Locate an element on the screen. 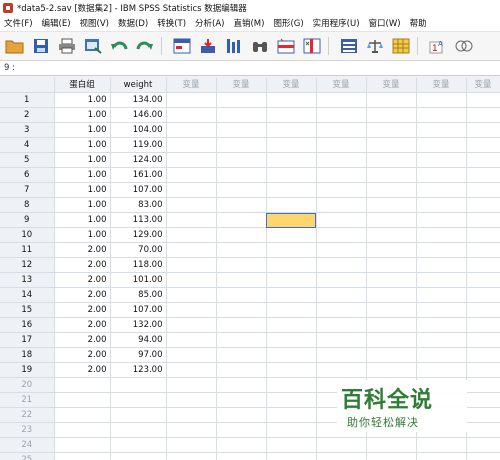  menu-view: 视图(V) is located at coordinates (94, 23).